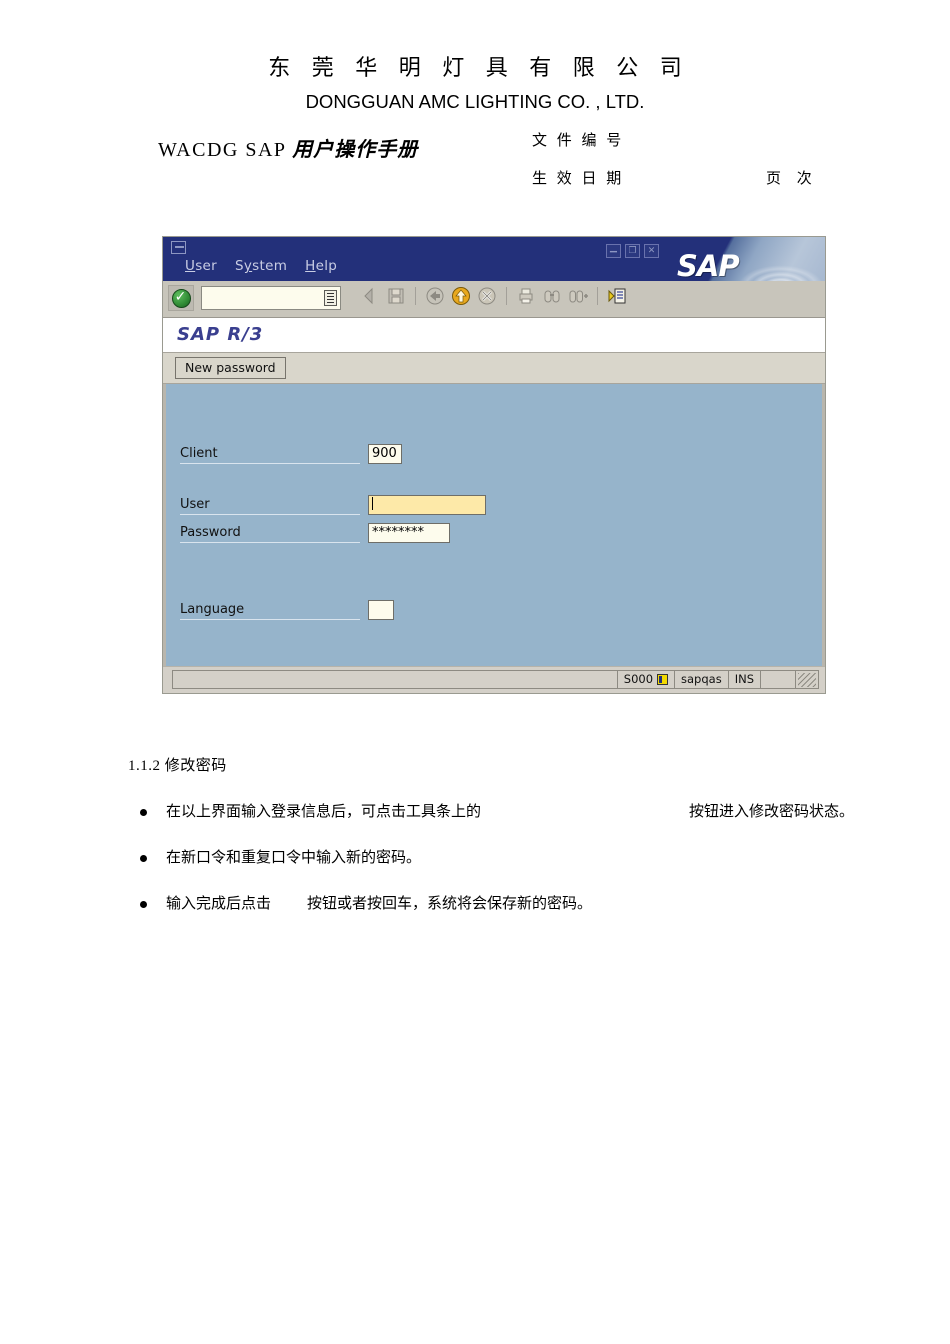 This screenshot has width=950, height=1344. What do you see at coordinates (494, 259) in the screenshot?
I see `sap-title-bar: User System Help ▁ ❐ ✕ SAP` at bounding box center [494, 259].